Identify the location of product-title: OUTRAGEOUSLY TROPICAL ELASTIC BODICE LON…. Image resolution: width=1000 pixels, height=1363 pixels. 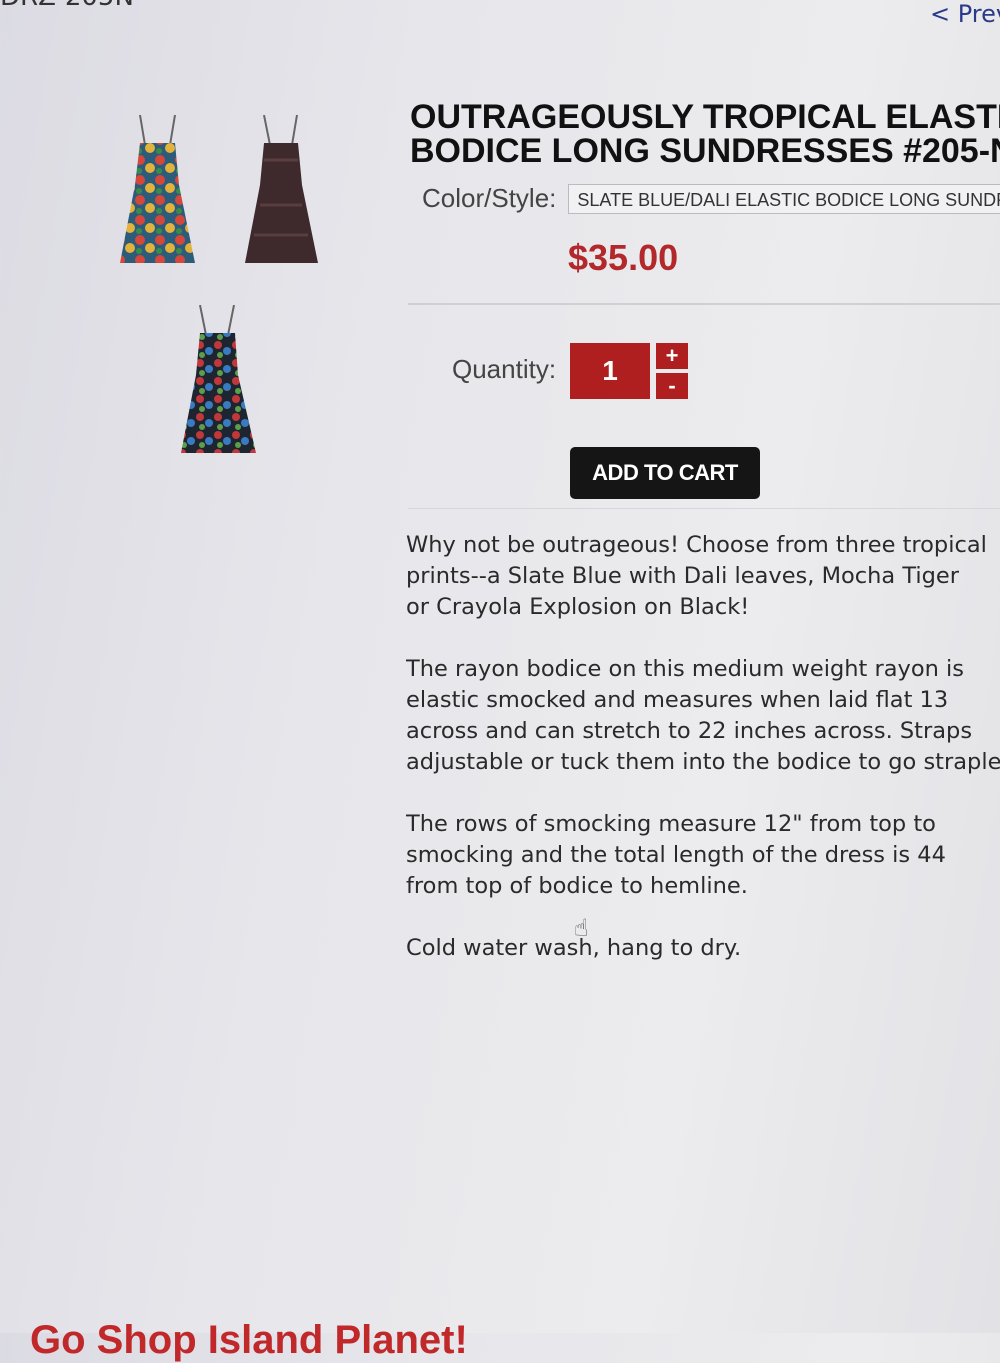
(705, 134).